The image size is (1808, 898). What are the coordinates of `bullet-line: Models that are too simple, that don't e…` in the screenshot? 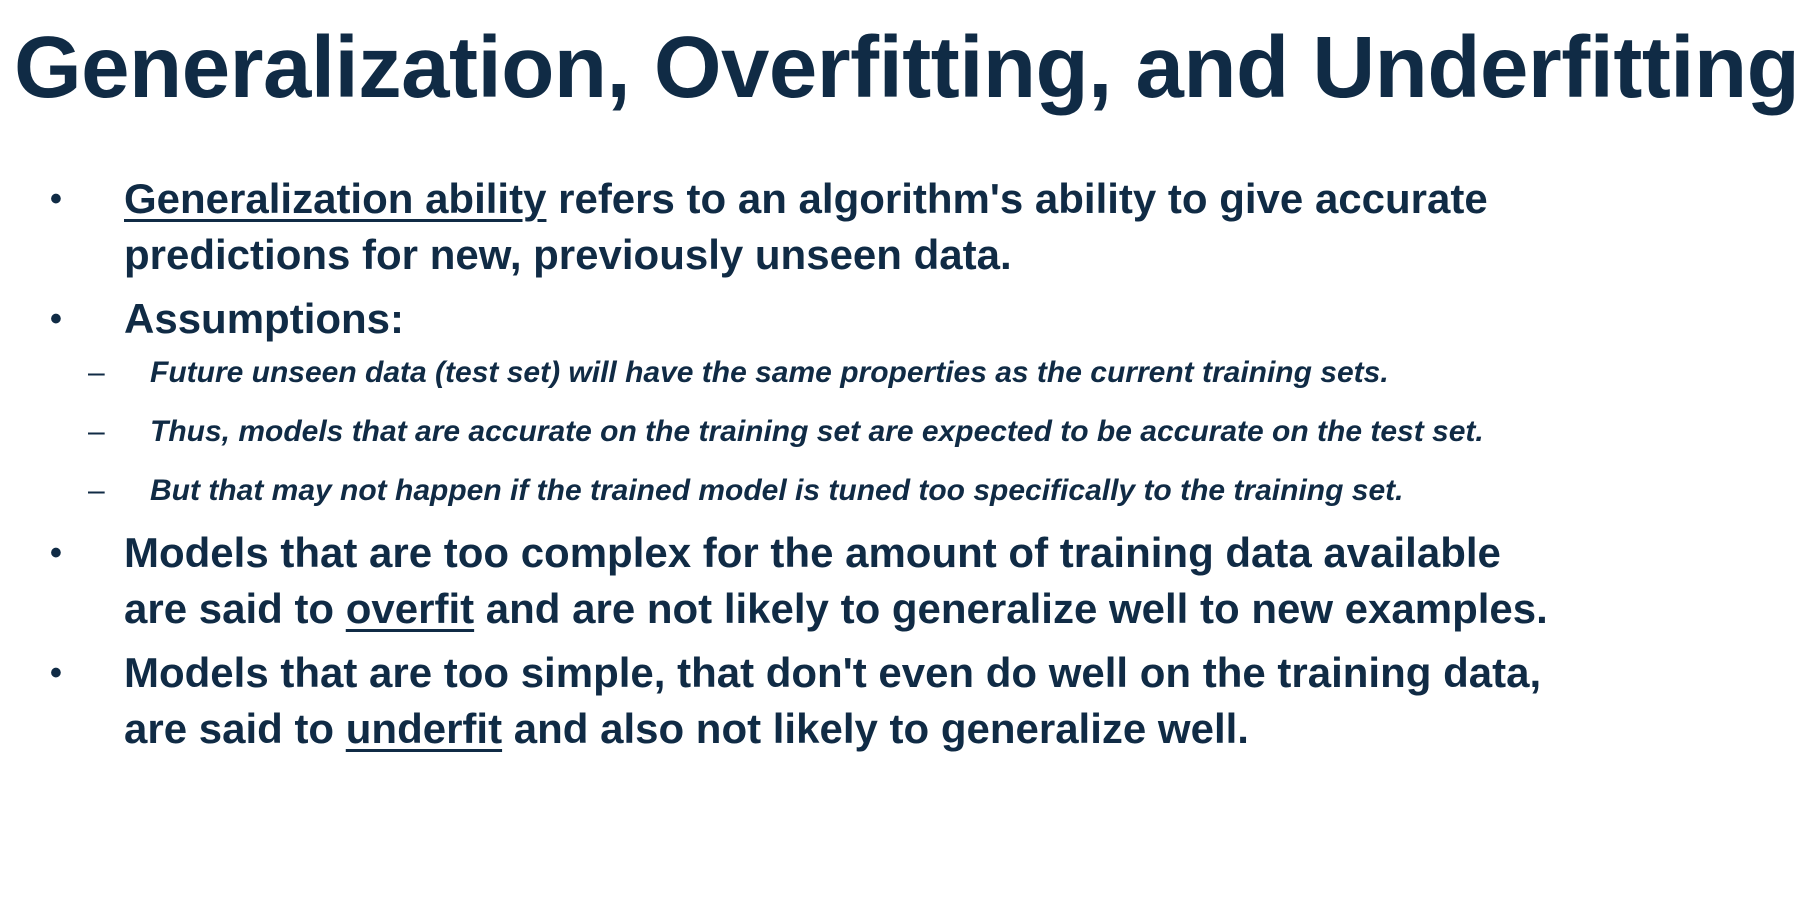 It's located at (833, 672).